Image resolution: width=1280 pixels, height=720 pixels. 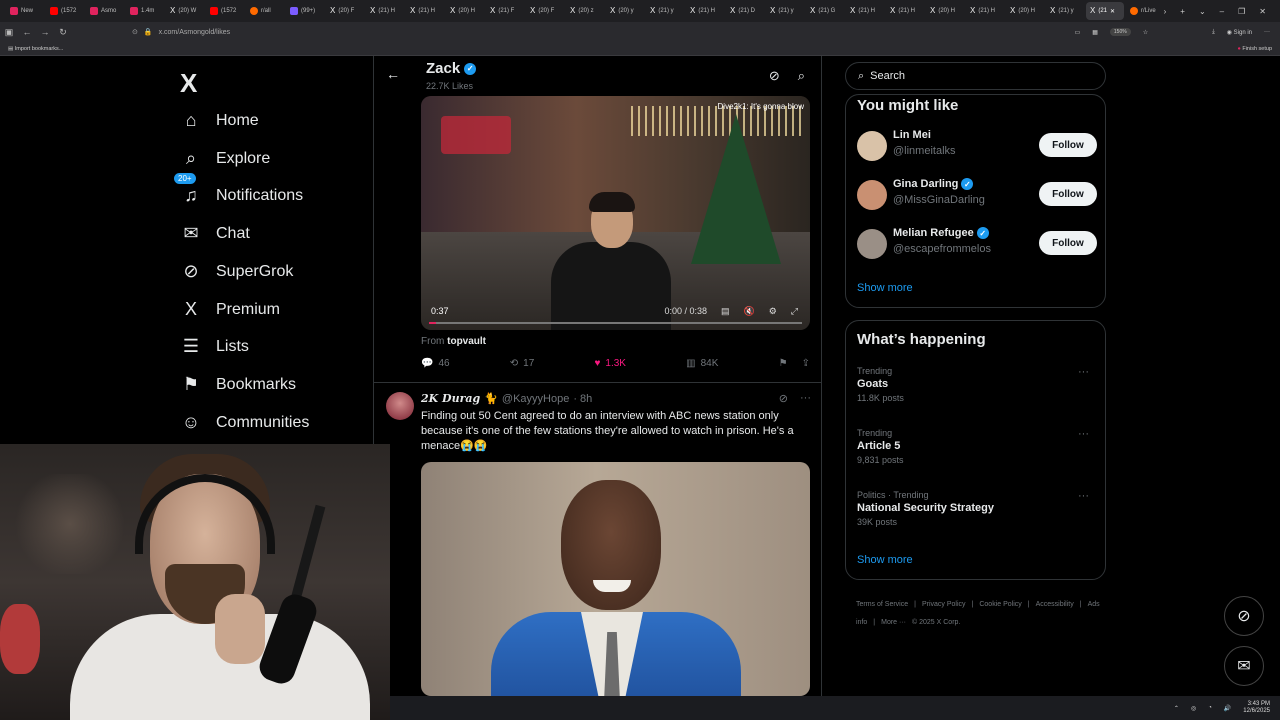 What do you see at coordinates (912, 135) in the screenshot?
I see `account-name: Lin Mei` at bounding box center [912, 135].